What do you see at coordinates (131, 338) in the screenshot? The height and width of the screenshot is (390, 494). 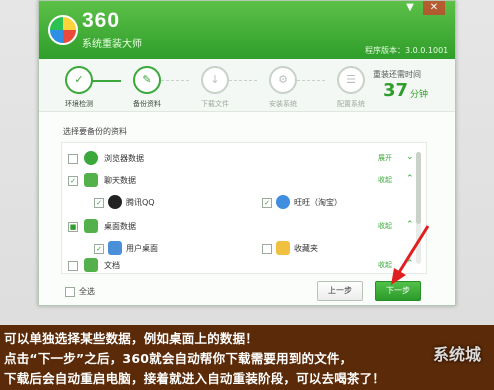 I see `caption-line-1: 可以单独选择某些数据，例如桌面上的数据！` at bounding box center [131, 338].